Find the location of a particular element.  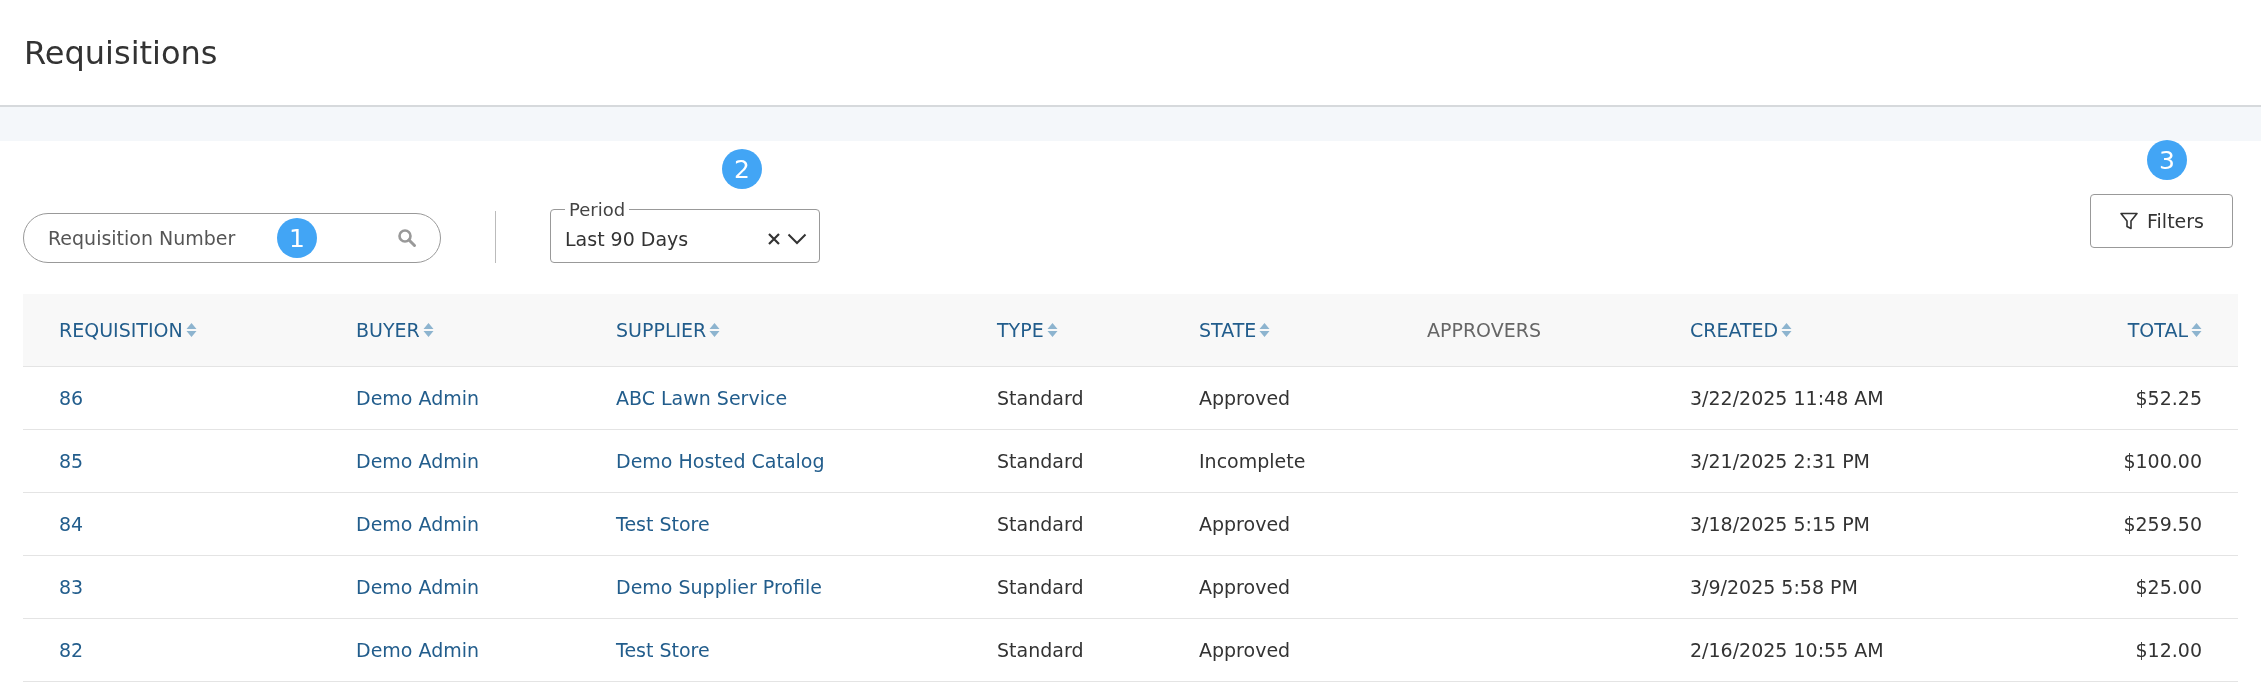

column-header: TYPE is located at coordinates (1020, 330).